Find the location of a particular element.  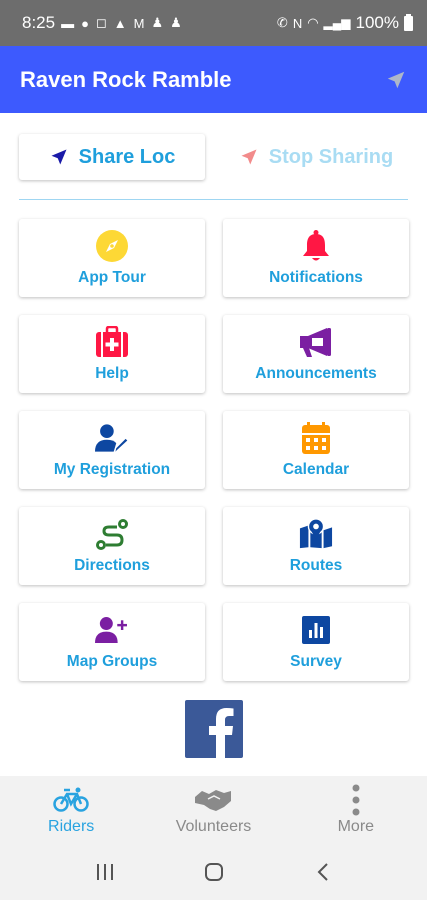

nav-label: Riders is located at coordinates (71, 826).